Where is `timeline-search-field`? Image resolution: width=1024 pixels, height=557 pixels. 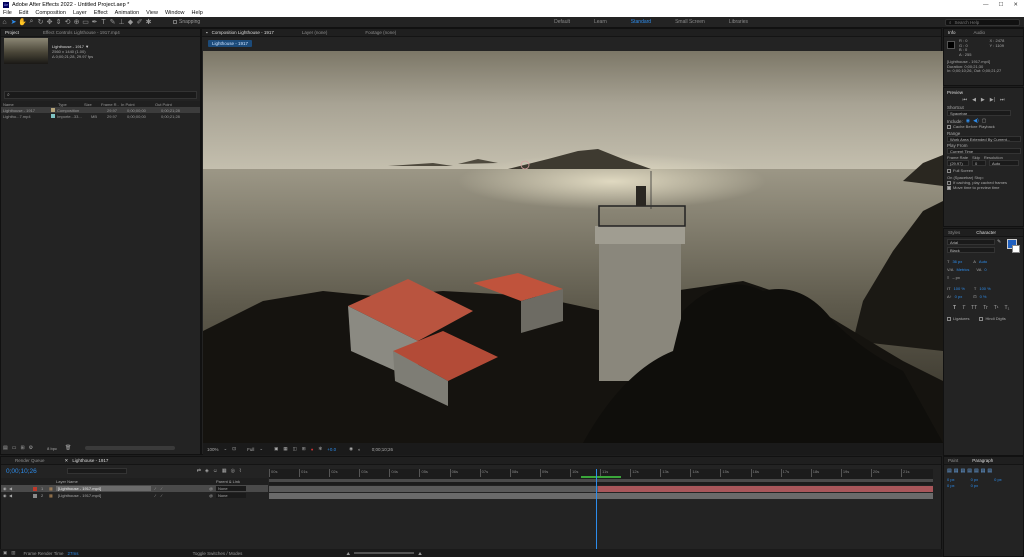
timeline-search-field is located at coordinates (96, 471).